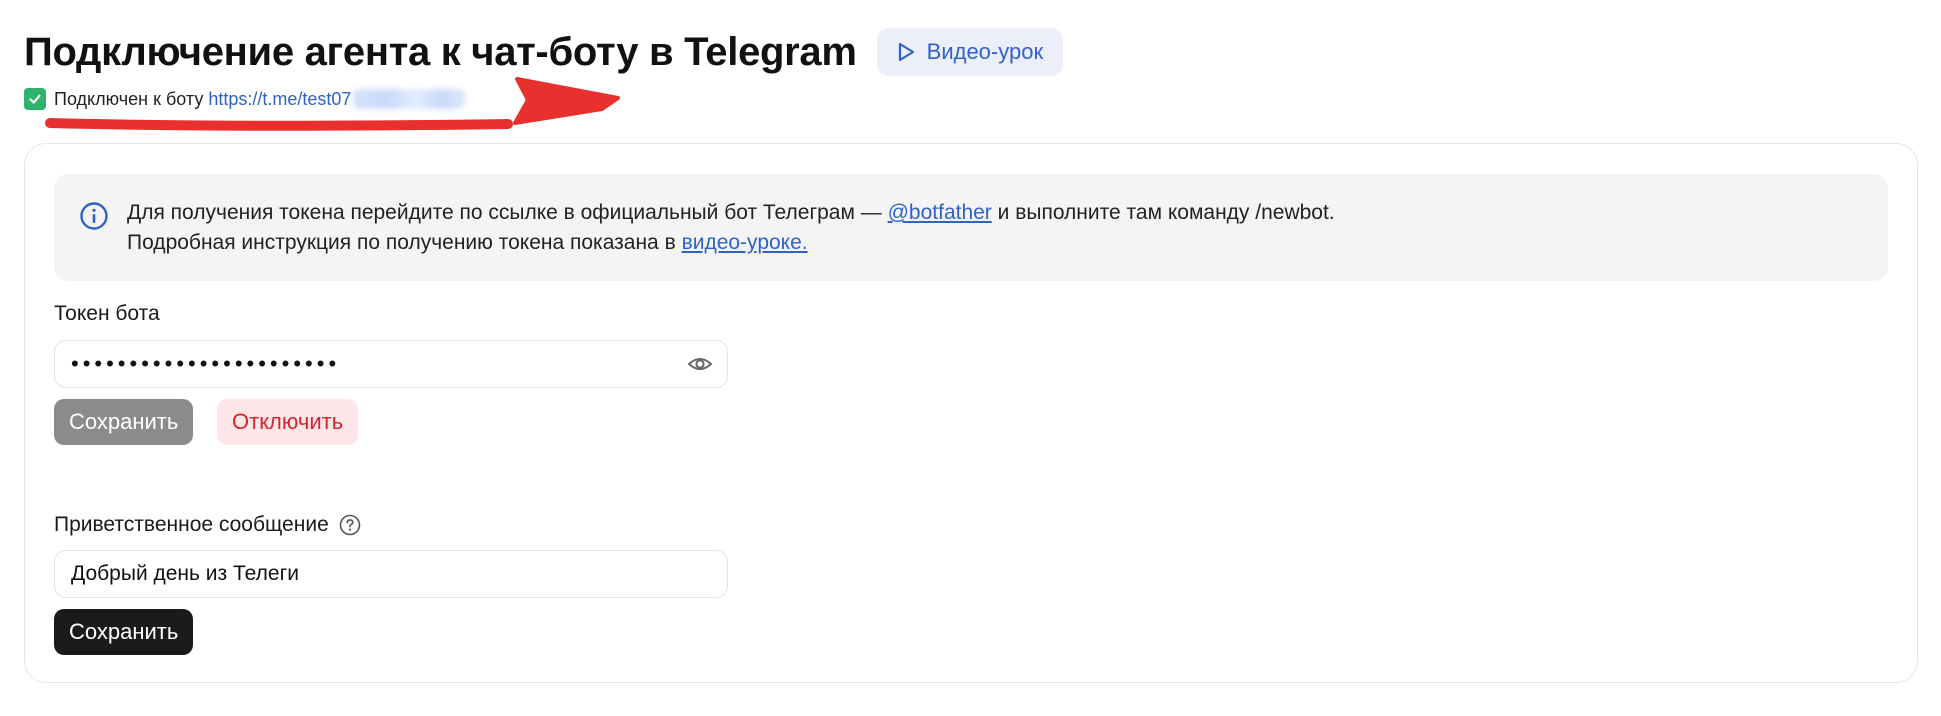 This screenshot has width=1941, height=716. I want to click on botfather-link: @botfather, so click(940, 212).